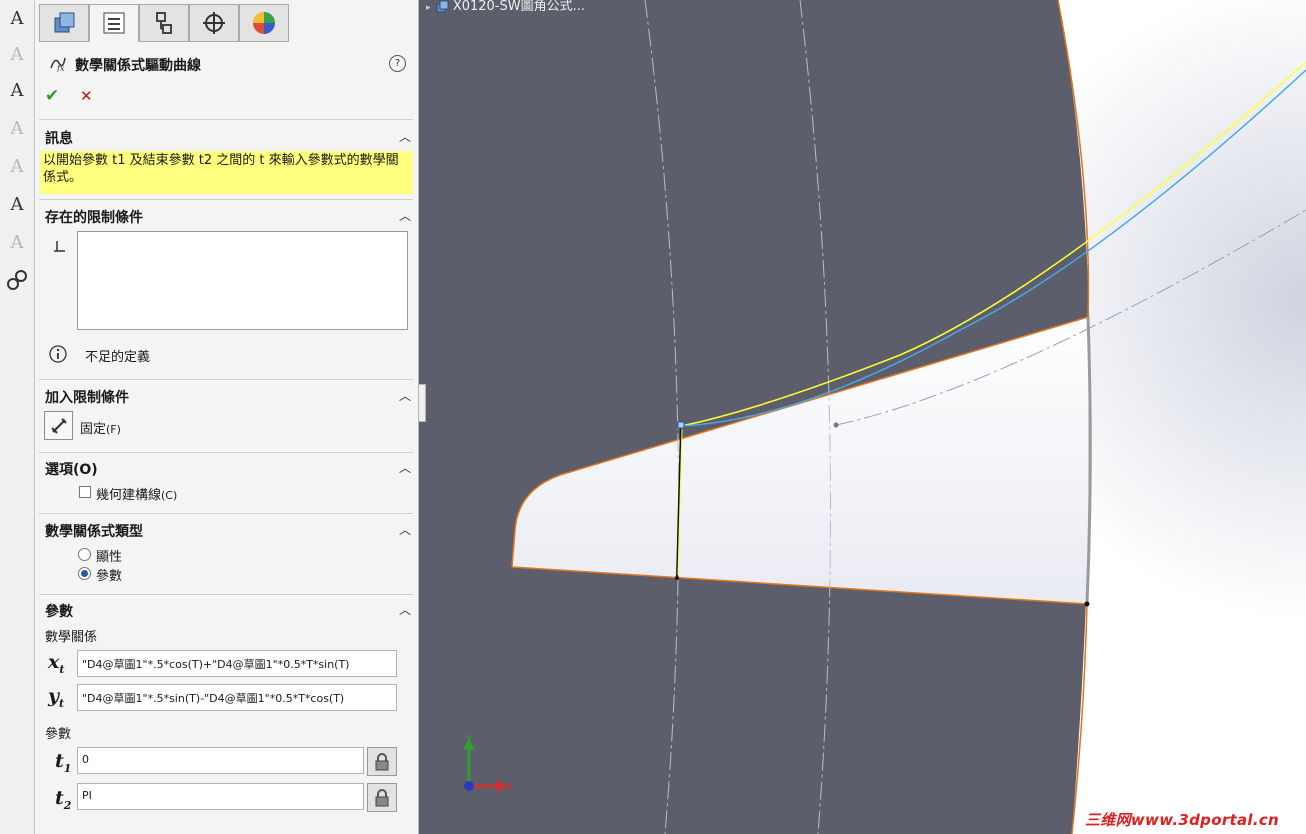 This screenshot has height=834, width=1306. Describe the element at coordinates (469, 786) in the screenshot. I see `triad-origin` at that location.